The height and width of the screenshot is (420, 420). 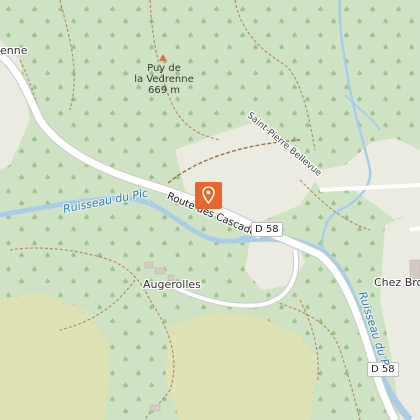 What do you see at coordinates (172, 284) in the screenshot?
I see `village-label-augerolles: Augerolles` at bounding box center [172, 284].